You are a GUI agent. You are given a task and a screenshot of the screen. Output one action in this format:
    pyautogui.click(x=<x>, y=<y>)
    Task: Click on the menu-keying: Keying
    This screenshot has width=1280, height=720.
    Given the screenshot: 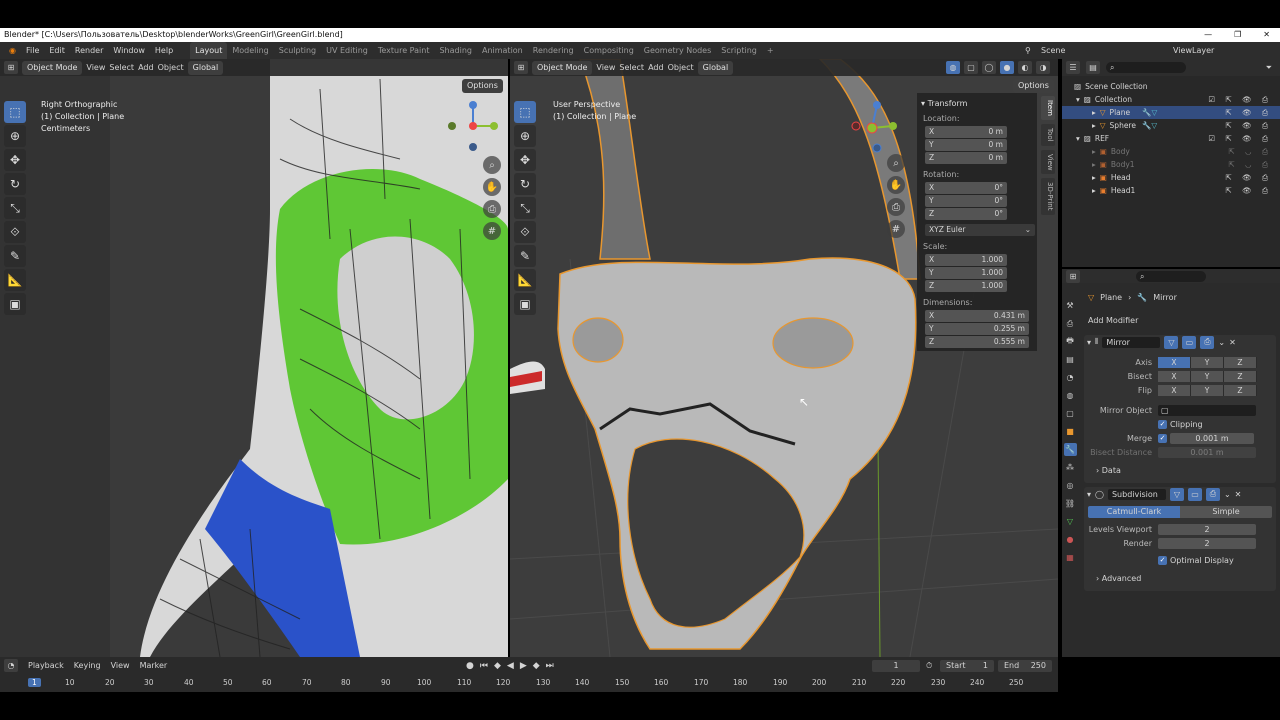 What is the action you would take?
    pyautogui.click(x=87, y=665)
    